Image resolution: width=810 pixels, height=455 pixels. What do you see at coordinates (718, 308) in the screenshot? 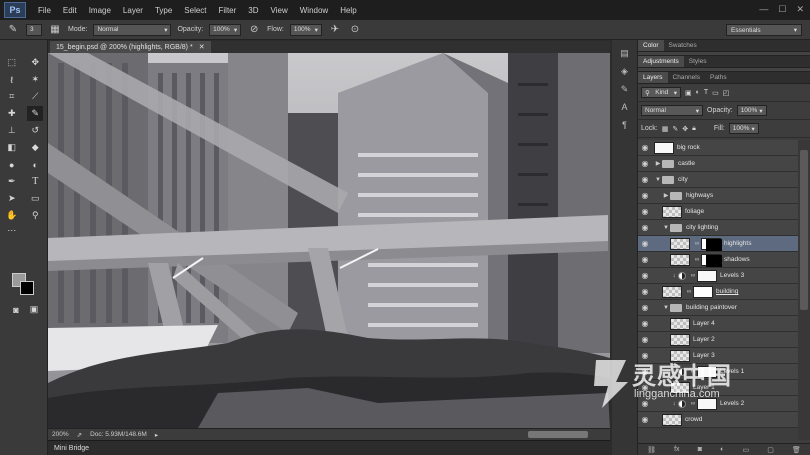
I see `layer-row: ◉ ▼ building paintover` at bounding box center [718, 308].